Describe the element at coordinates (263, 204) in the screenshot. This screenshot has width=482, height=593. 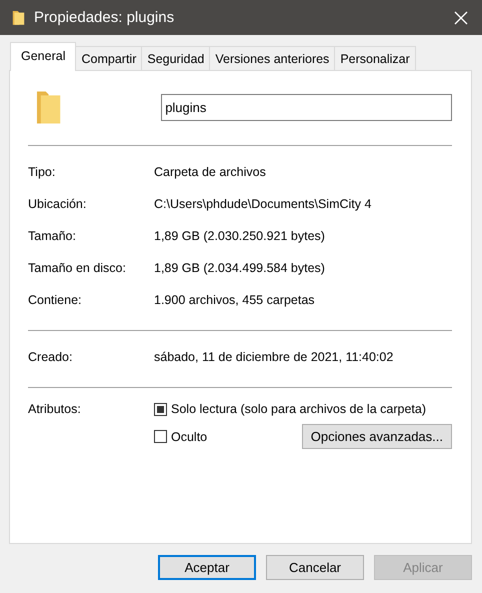
I see `field-value: C:\Users\phdude\Documents\SimCity 4` at that location.